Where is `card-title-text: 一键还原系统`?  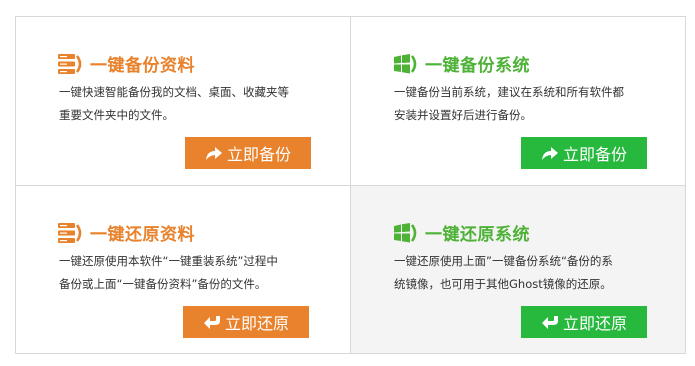
card-title-text: 一键还原系统 is located at coordinates (477, 235).